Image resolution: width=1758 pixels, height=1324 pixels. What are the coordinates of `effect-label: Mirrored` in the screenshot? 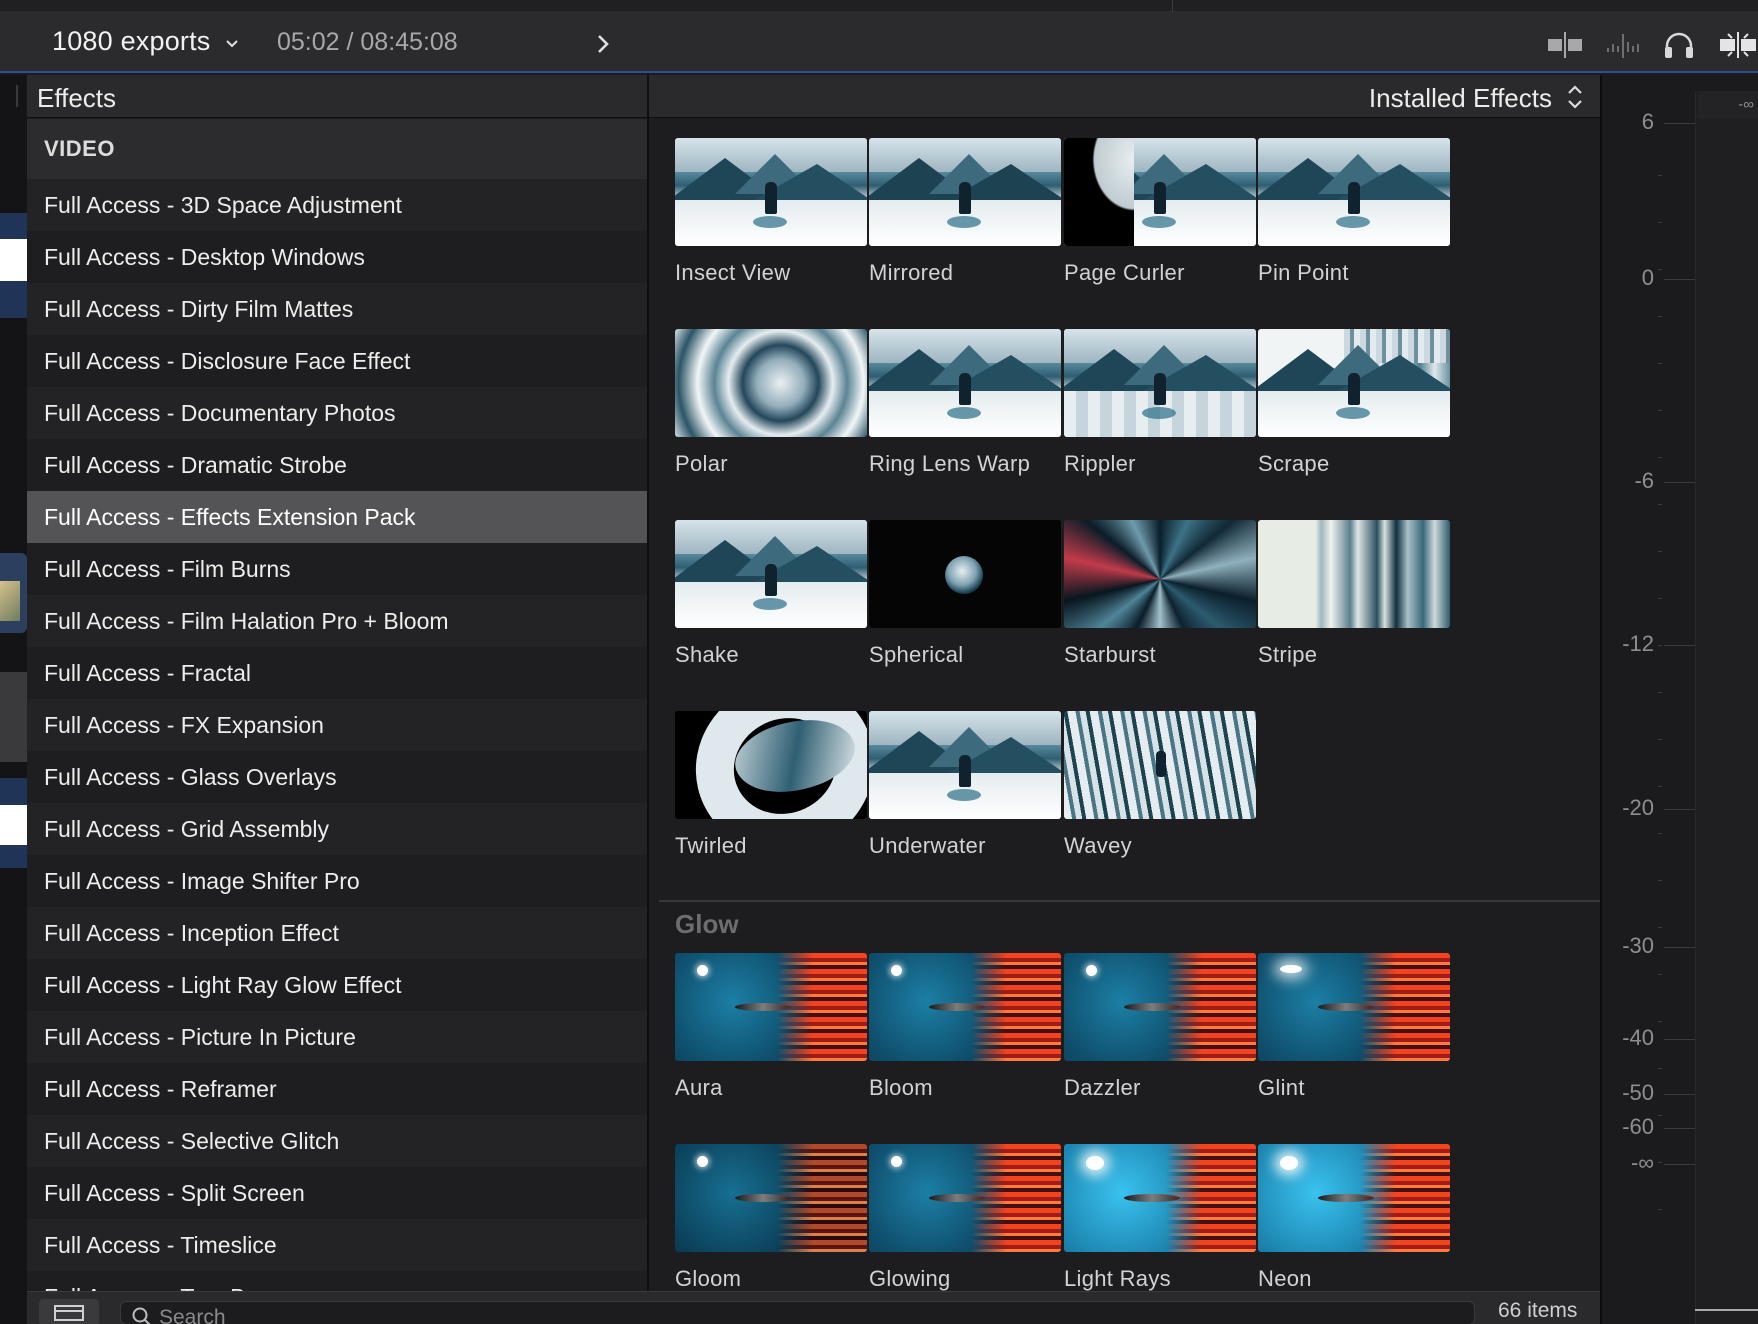 It's located at (911, 272).